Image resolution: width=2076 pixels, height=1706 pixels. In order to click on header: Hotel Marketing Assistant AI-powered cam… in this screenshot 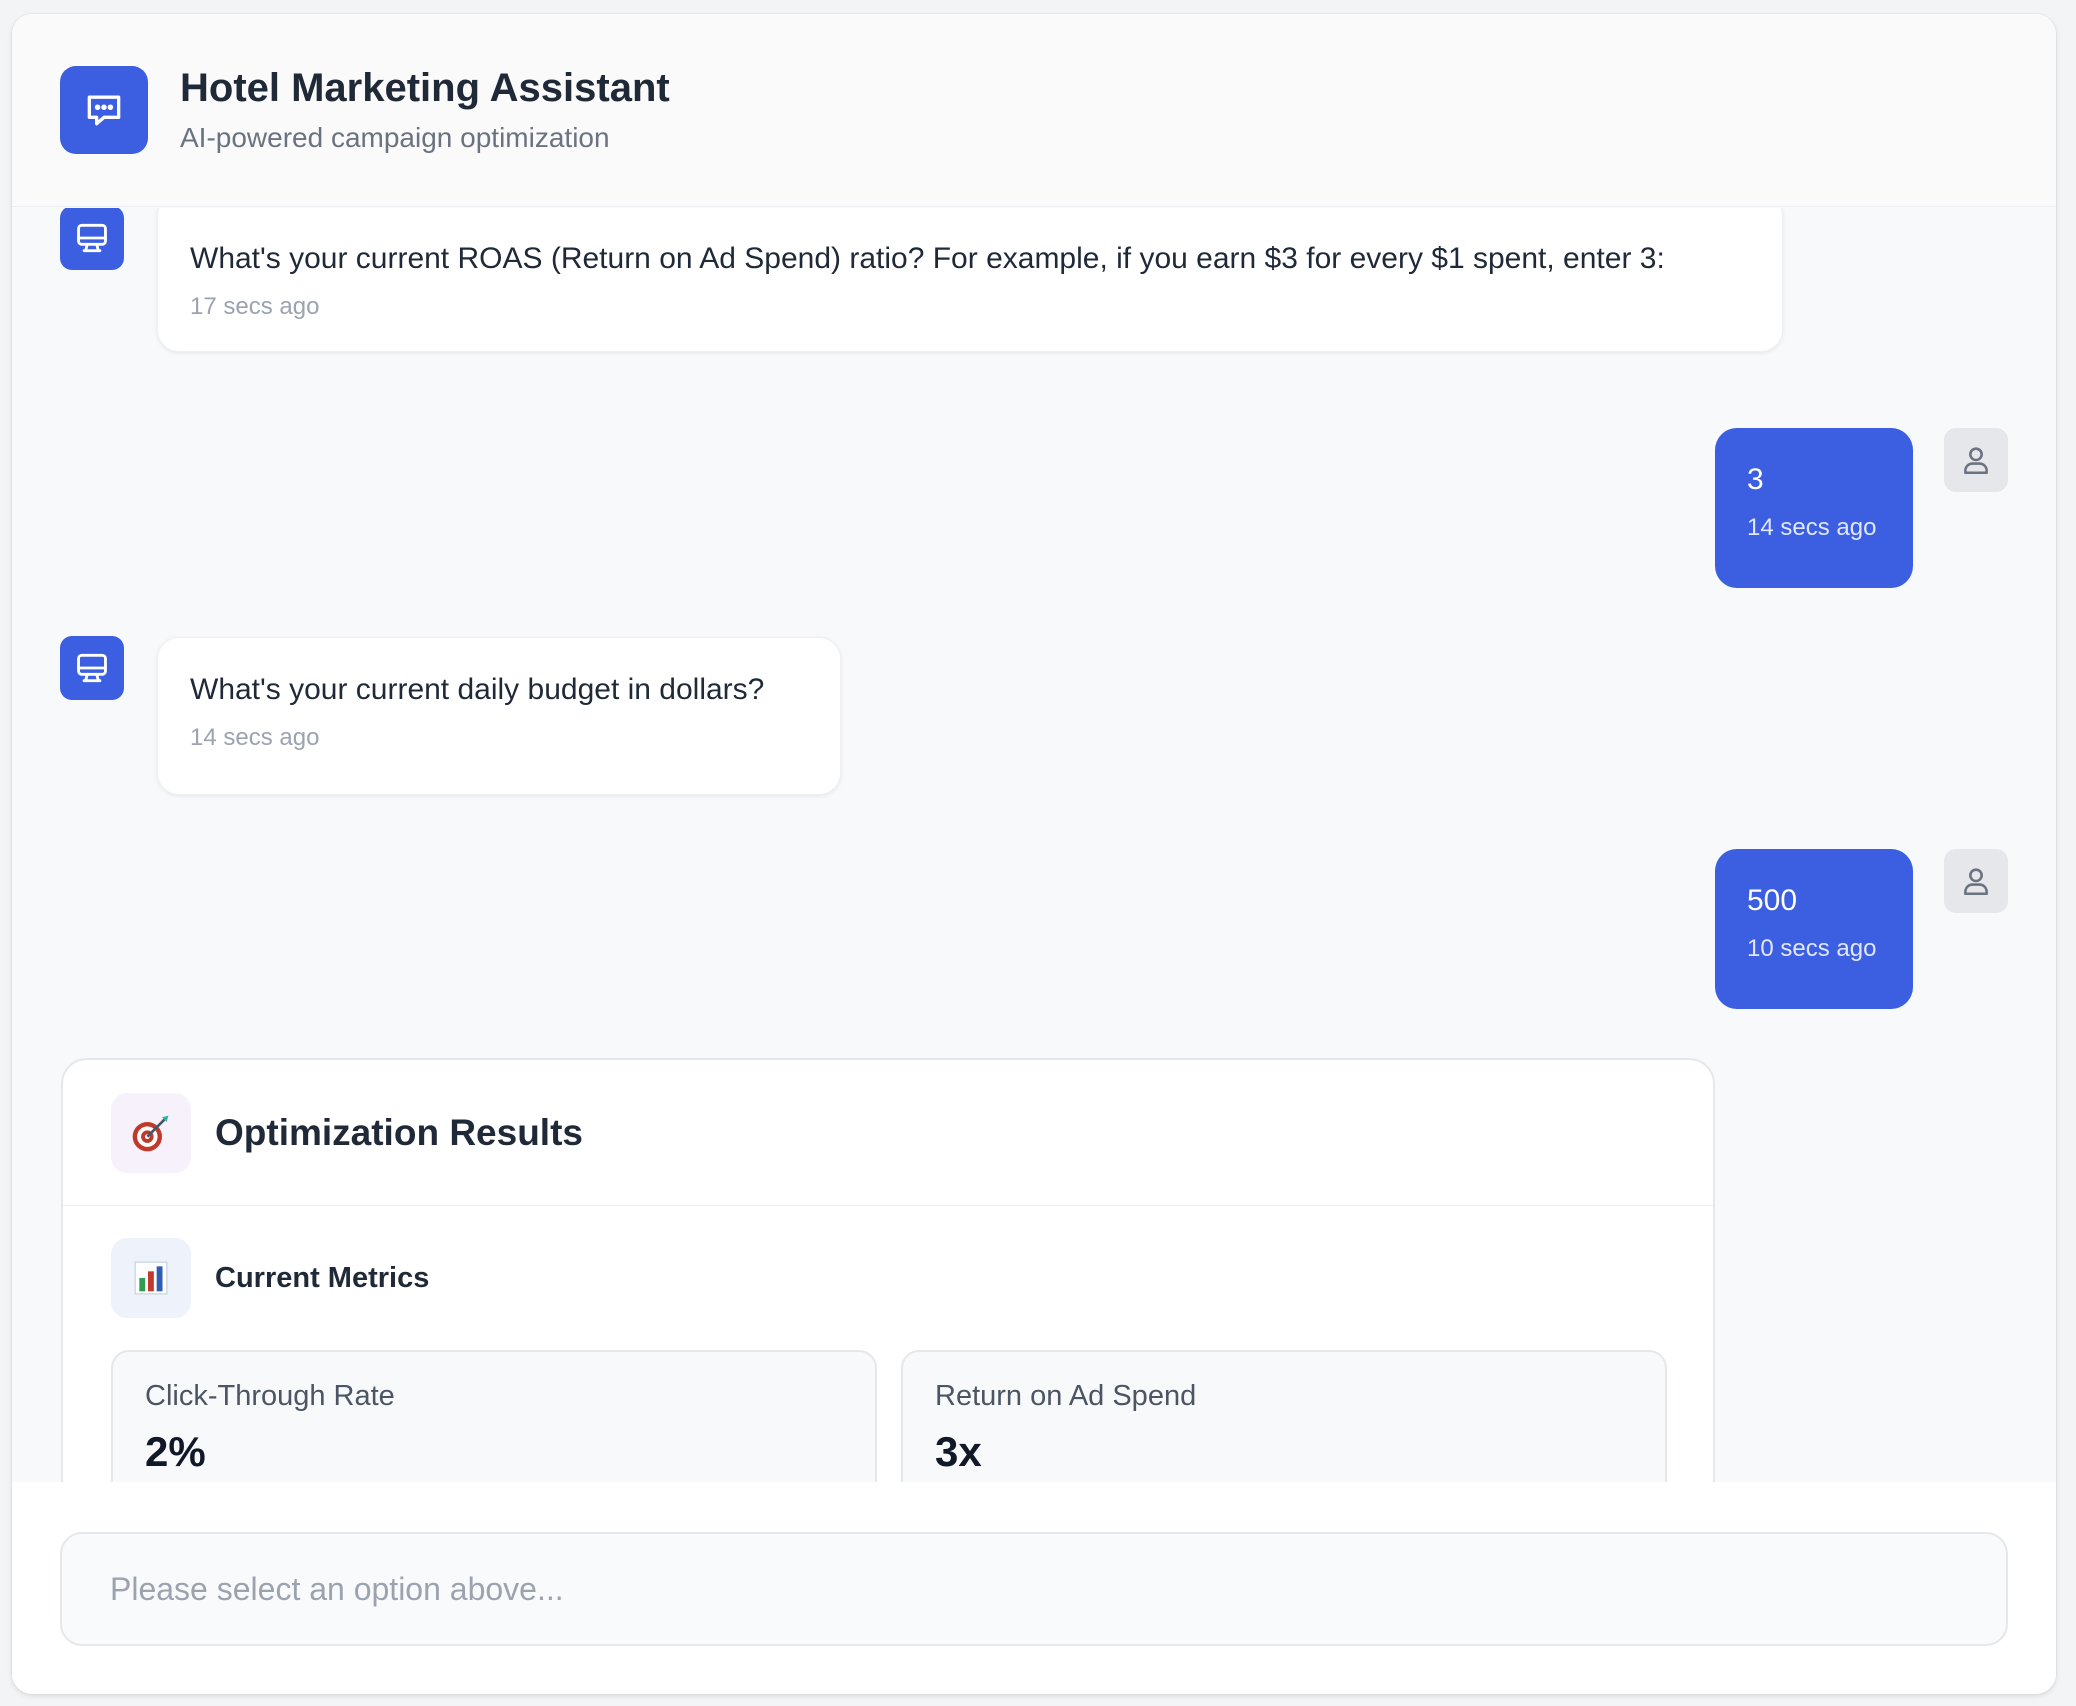, I will do `click(1034, 110)`.